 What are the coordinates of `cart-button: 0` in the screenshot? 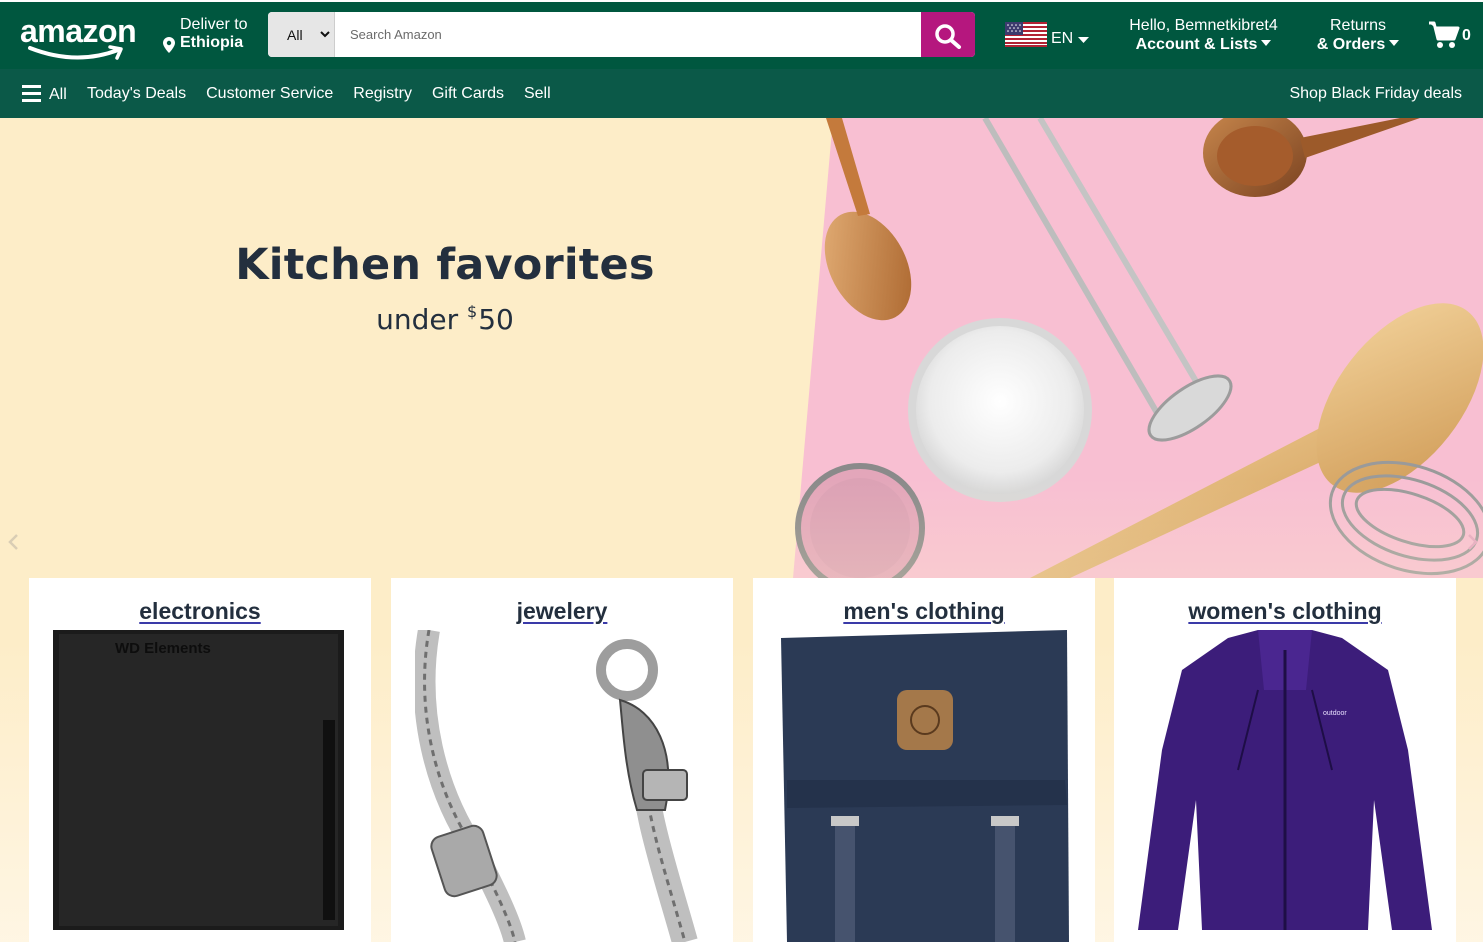 It's located at (1453, 36).